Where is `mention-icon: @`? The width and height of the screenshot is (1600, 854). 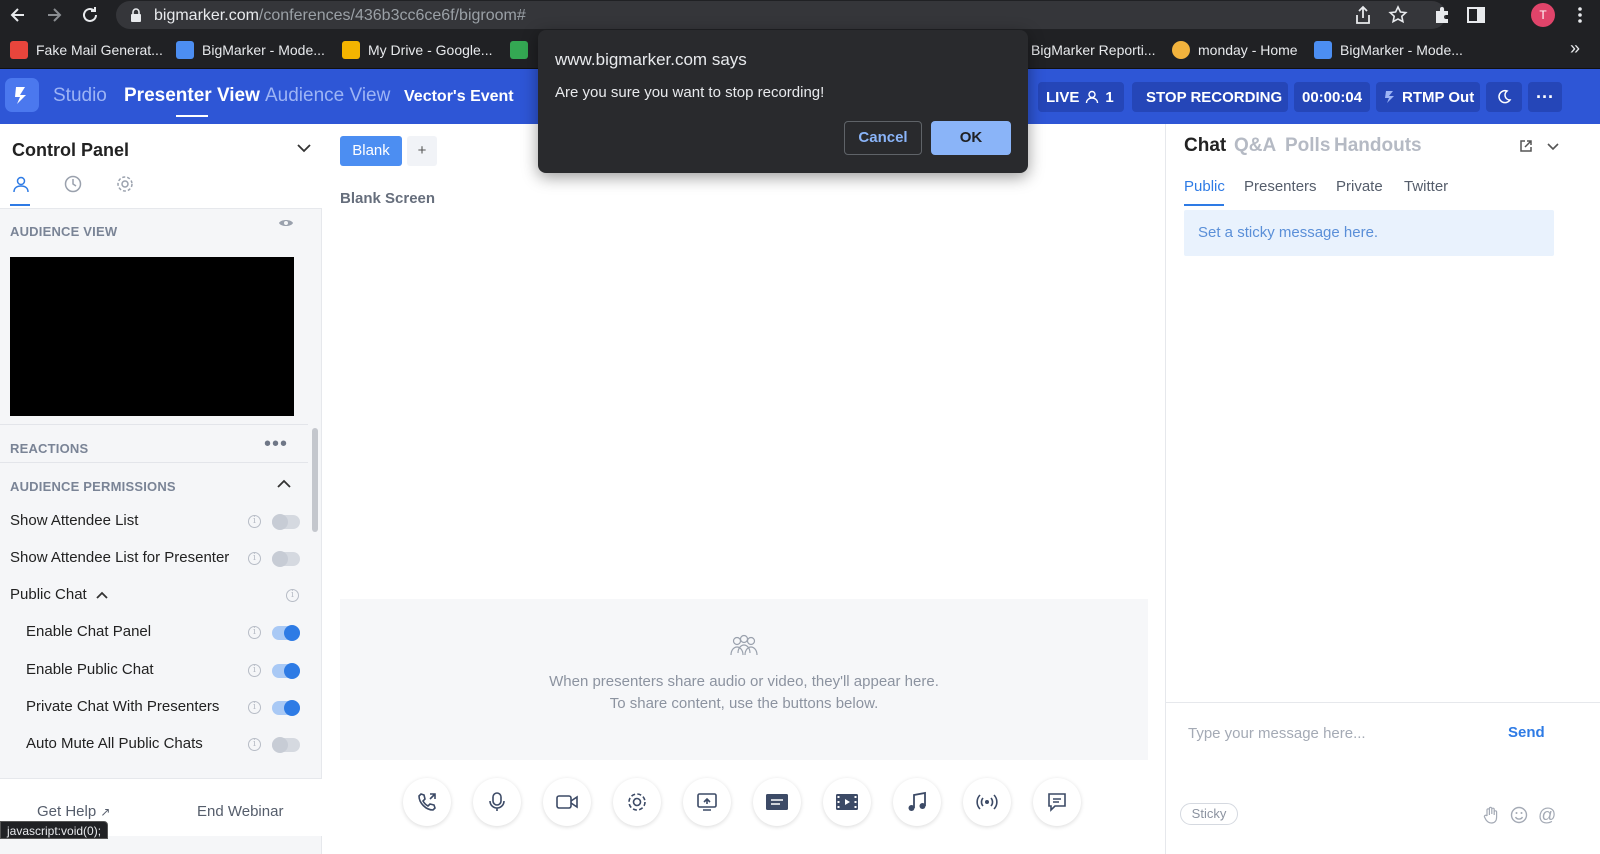 mention-icon: @ is located at coordinates (1547, 815).